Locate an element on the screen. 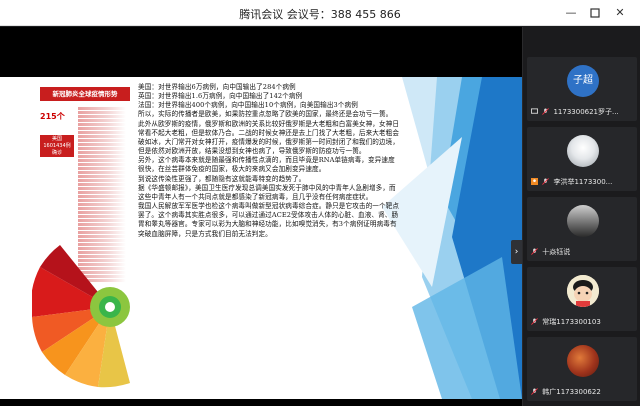 This screenshot has height=406, width=640. participant-tile: 常瑞1173300103 is located at coordinates (582, 299).